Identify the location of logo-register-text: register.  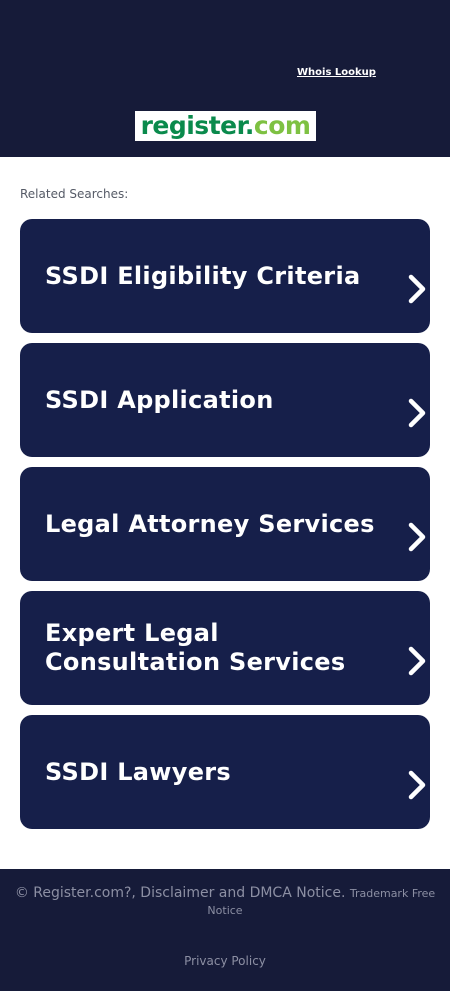
(193, 125).